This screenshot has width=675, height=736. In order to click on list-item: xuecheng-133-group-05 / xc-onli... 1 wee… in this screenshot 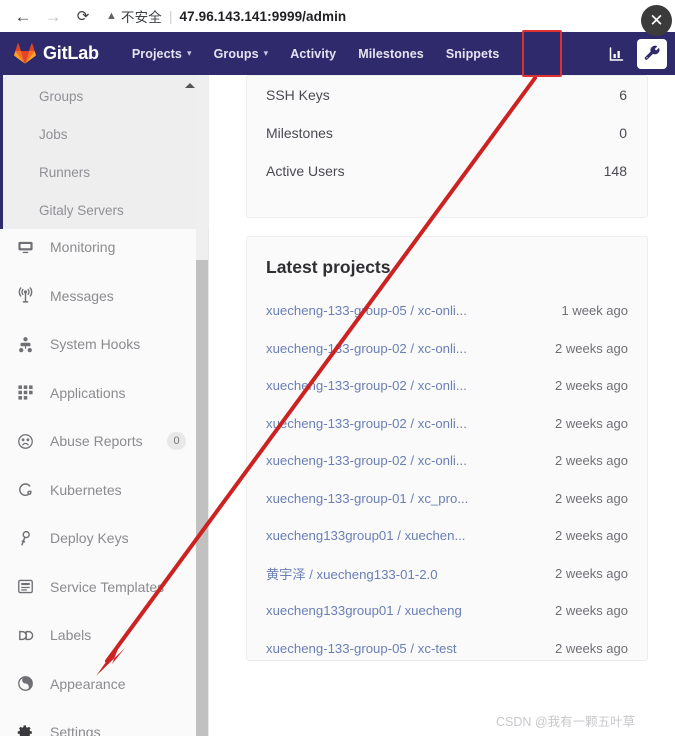, I will do `click(447, 311)`.